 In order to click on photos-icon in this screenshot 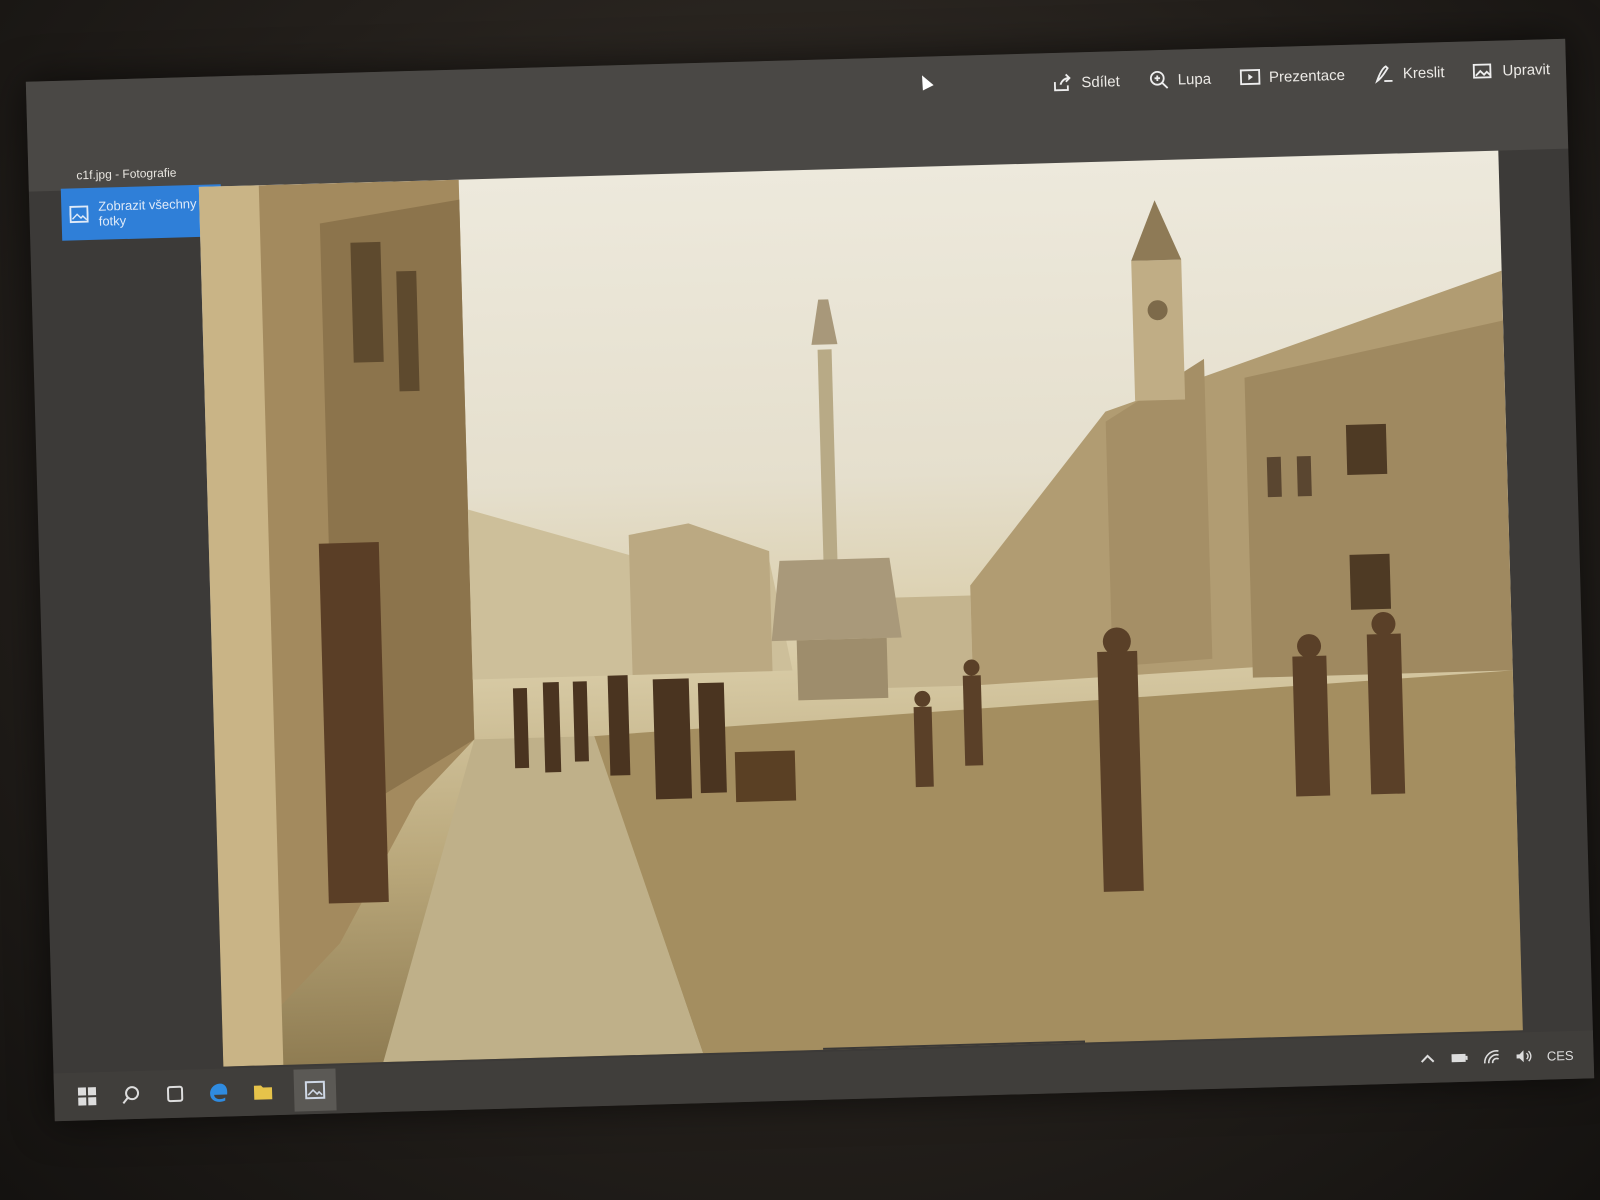, I will do `click(79, 214)`.